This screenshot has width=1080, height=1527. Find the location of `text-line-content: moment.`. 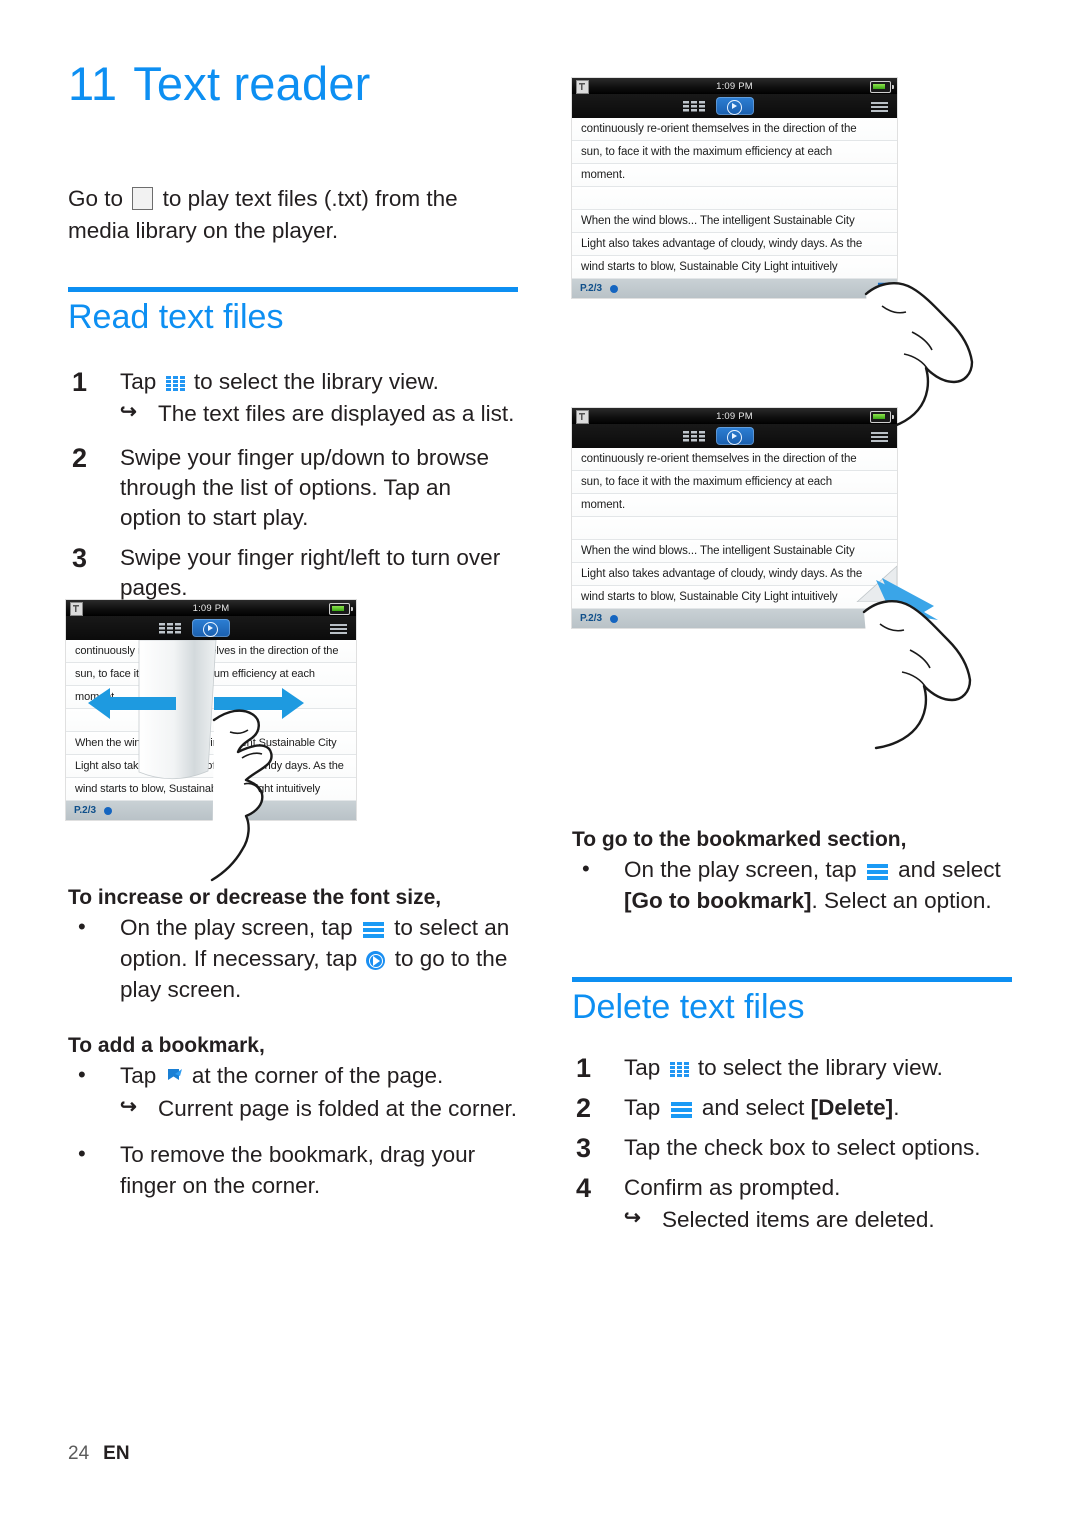

text-line-content: moment. is located at coordinates (603, 175).